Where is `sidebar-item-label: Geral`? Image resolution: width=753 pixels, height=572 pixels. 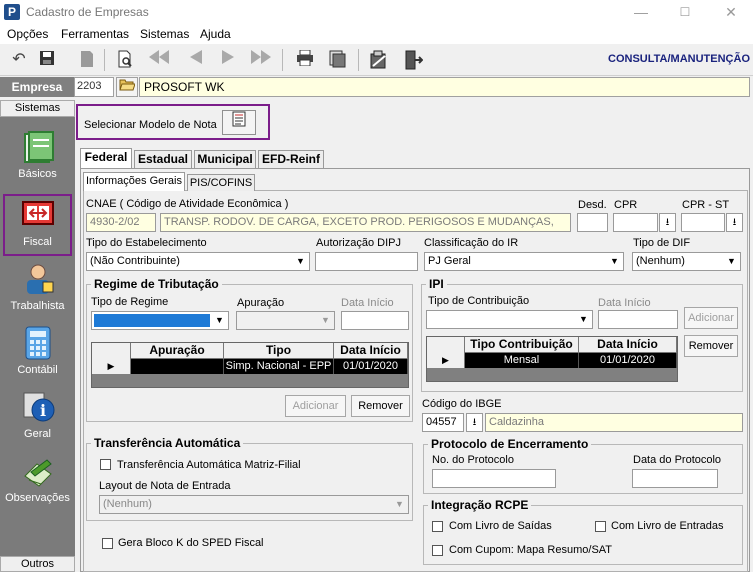 sidebar-item-label: Geral is located at coordinates (37, 434).